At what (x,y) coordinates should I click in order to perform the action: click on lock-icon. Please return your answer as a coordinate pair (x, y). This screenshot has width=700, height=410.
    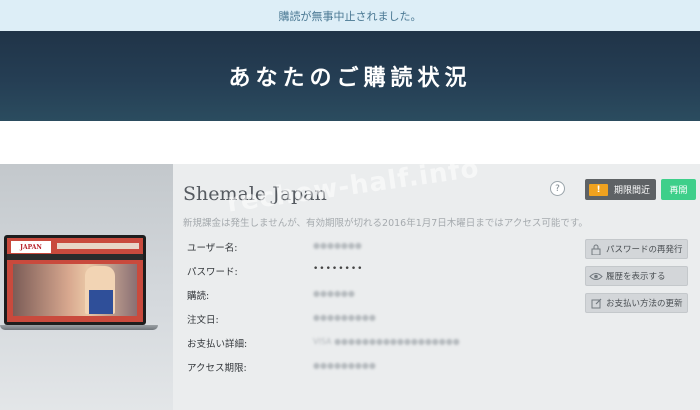
    Looking at the image, I should click on (596, 249).